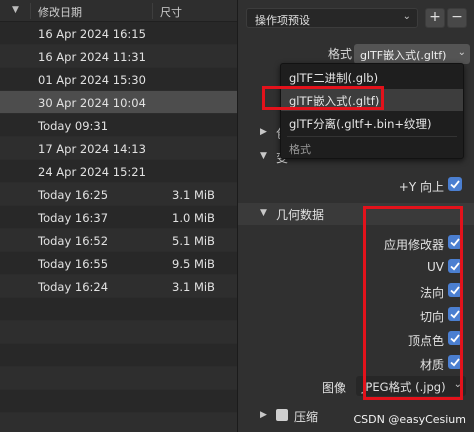 The image size is (474, 432). I want to click on table-row: 16 Apr 2024 16:15, so click(118, 33).